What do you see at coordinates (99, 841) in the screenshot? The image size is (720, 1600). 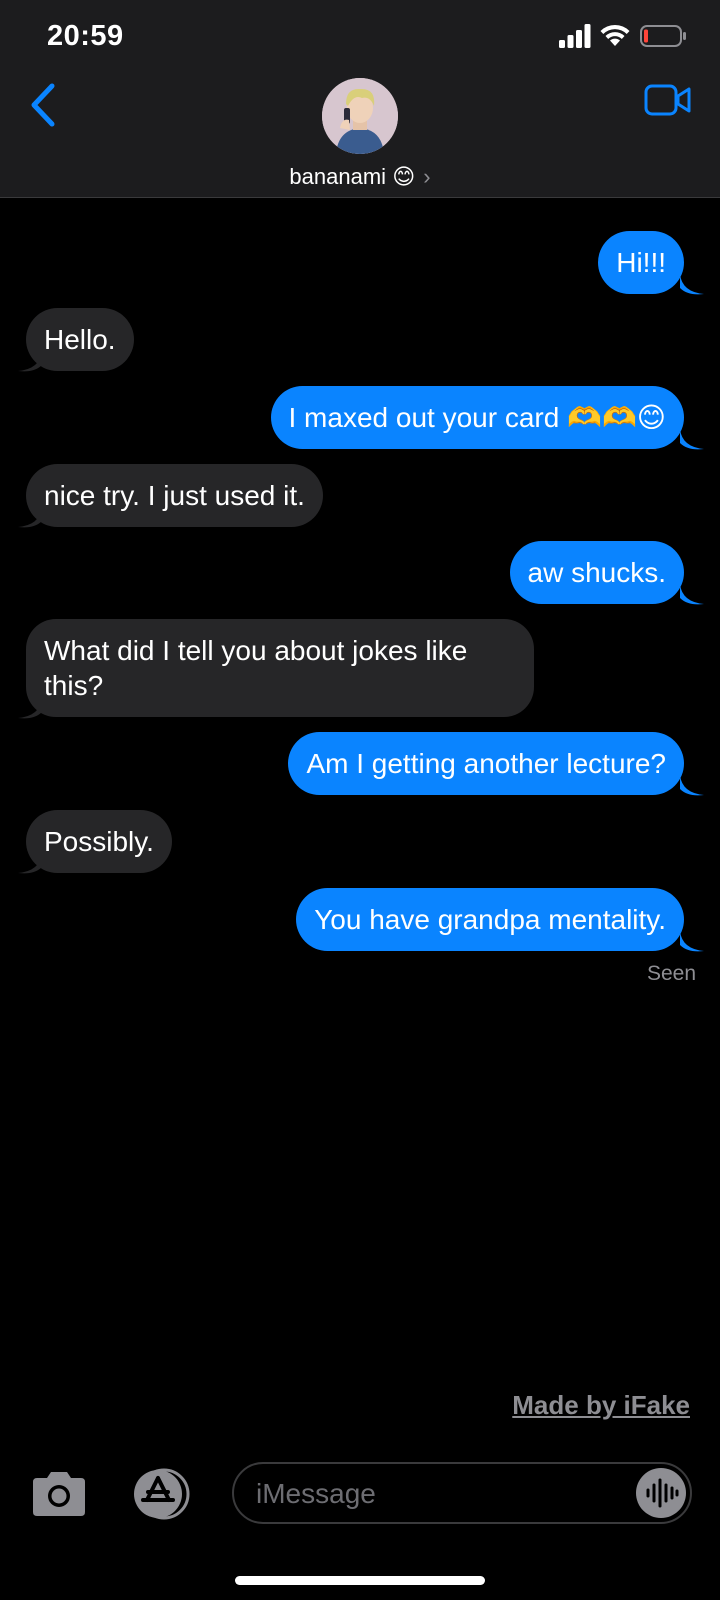 I see `message-bubble-incoming: Possibly.` at bounding box center [99, 841].